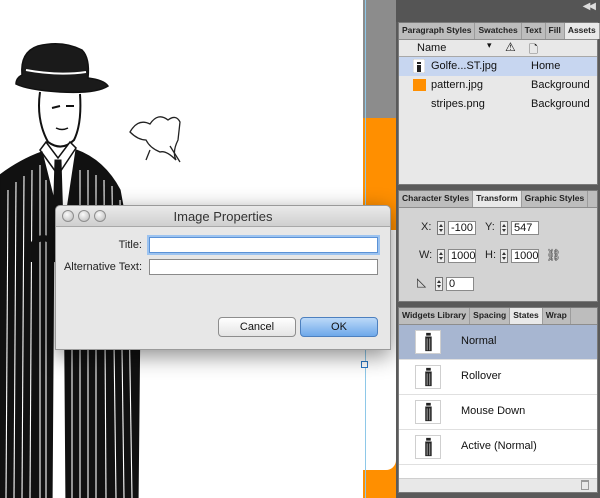 This screenshot has width=600, height=498. Describe the element at coordinates (464, 66) in the screenshot. I see `asset-name: Golfe...ST.jpg` at that location.